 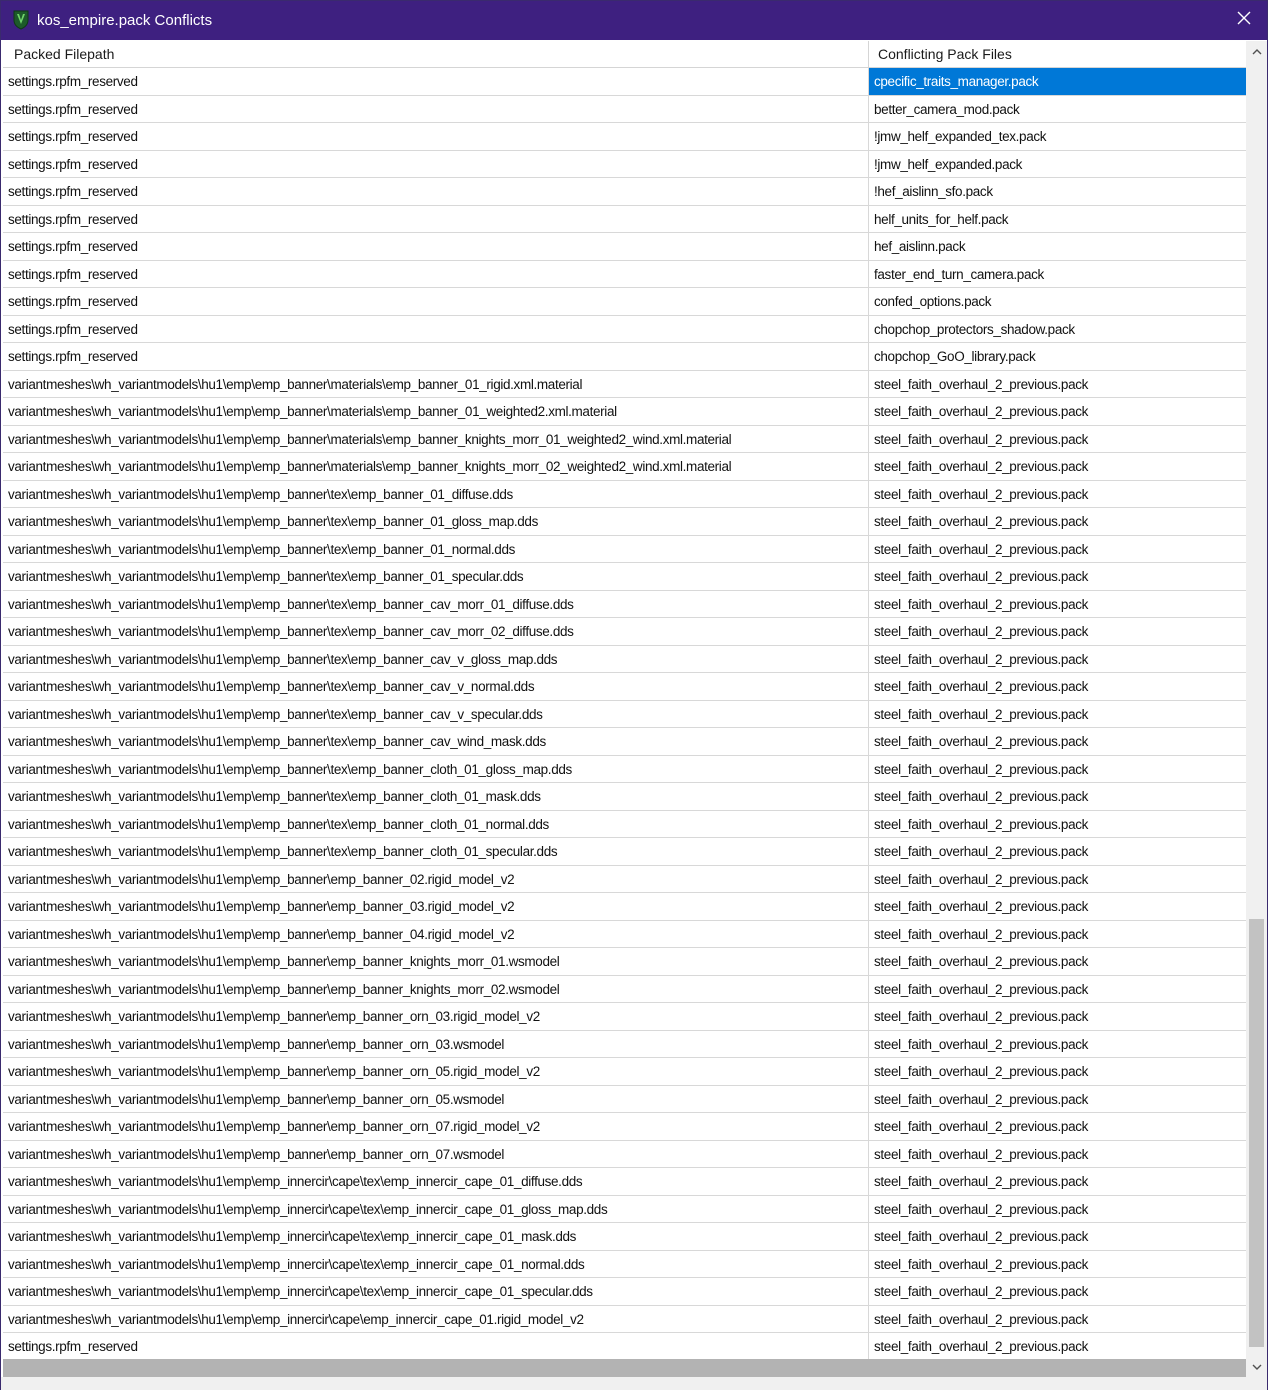 I want to click on table-row: settings.rpfm_reserved hef_aislinn.pack, so click(x=624, y=247).